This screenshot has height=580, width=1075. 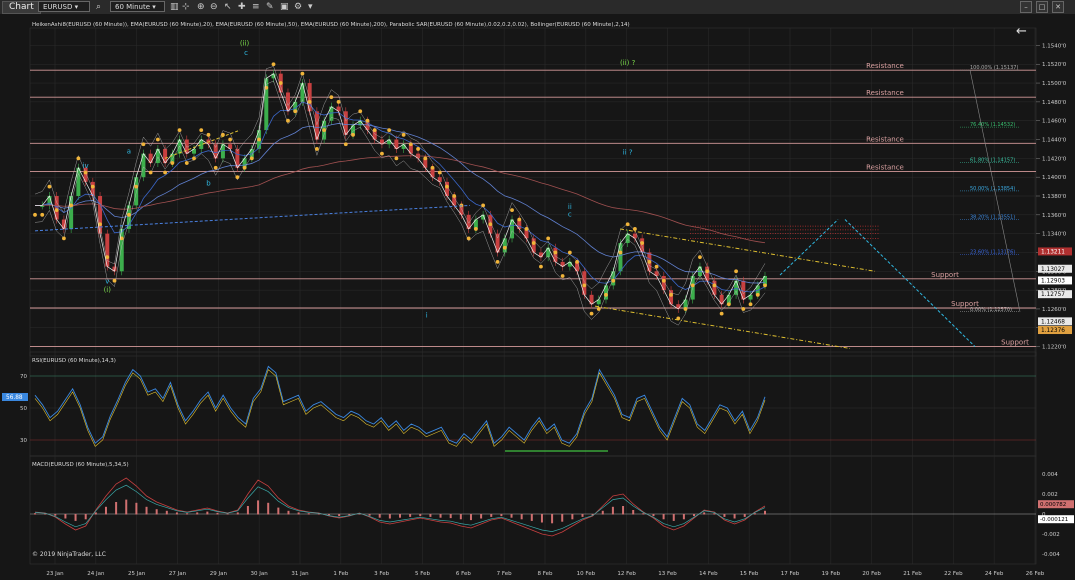 I want to click on macd-value-label: -0.000121, so click(x=1054, y=520).